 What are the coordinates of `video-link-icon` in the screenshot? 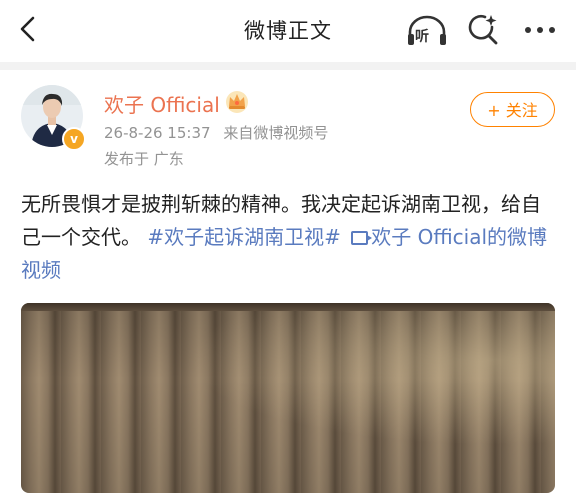 It's located at (362, 238).